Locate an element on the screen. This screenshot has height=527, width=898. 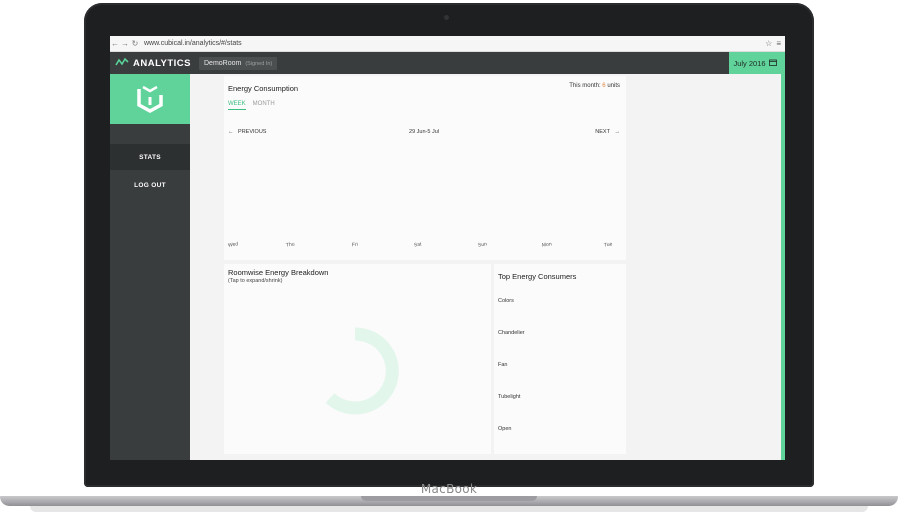
period-navigation: ← PREVIOUS 29 Jun-5 Jul NEXT → is located at coordinates (424, 132).